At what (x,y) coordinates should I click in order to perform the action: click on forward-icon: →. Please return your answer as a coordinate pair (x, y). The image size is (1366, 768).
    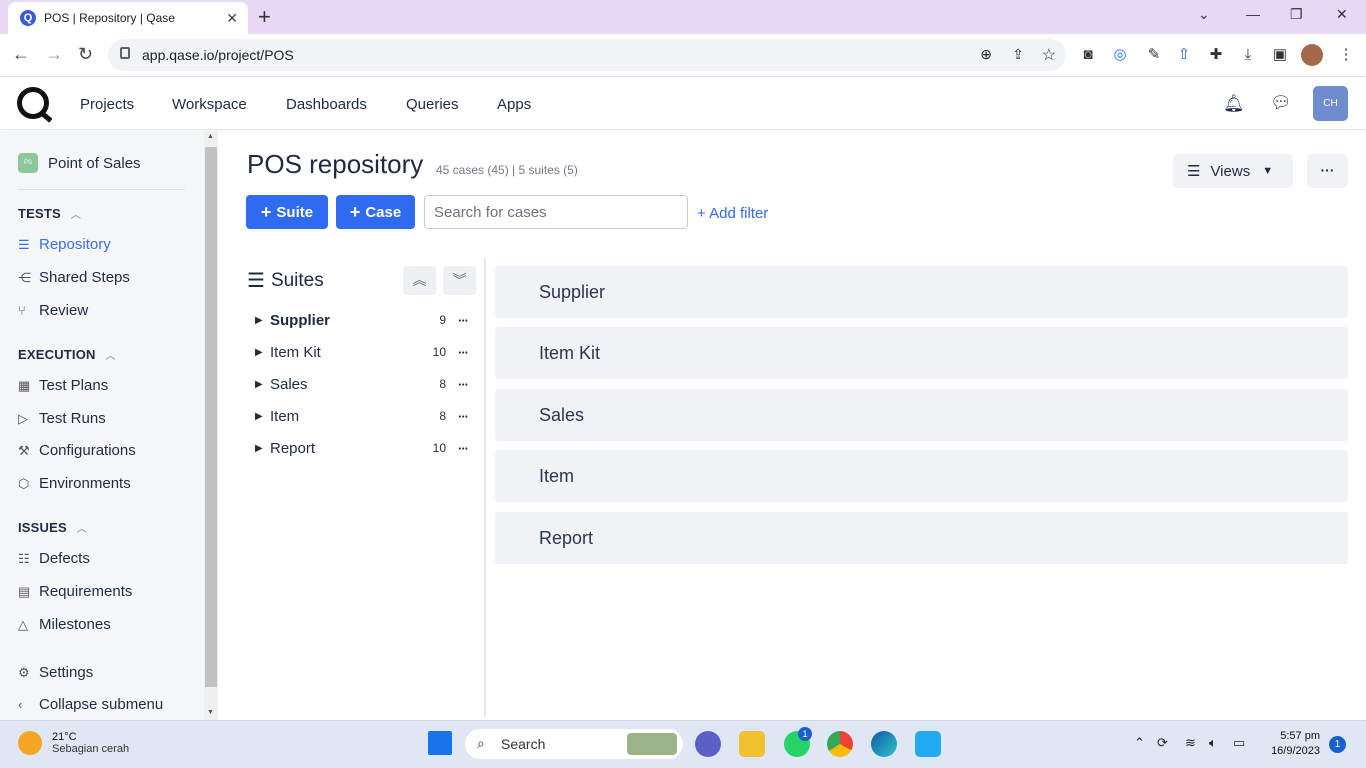
    Looking at the image, I should click on (54, 54).